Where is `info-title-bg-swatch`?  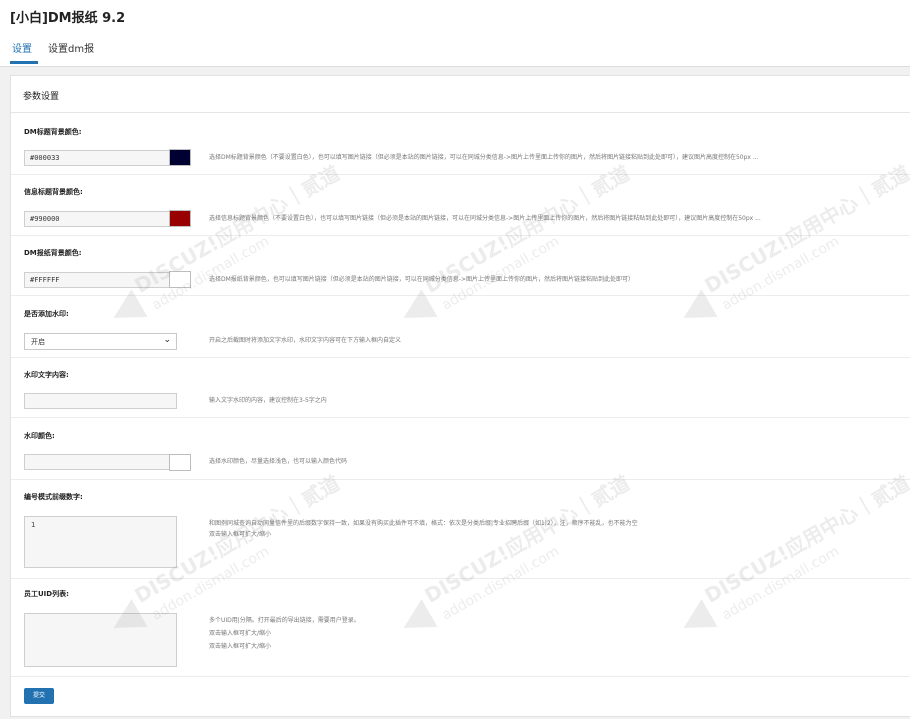
info-title-bg-swatch is located at coordinates (180, 218).